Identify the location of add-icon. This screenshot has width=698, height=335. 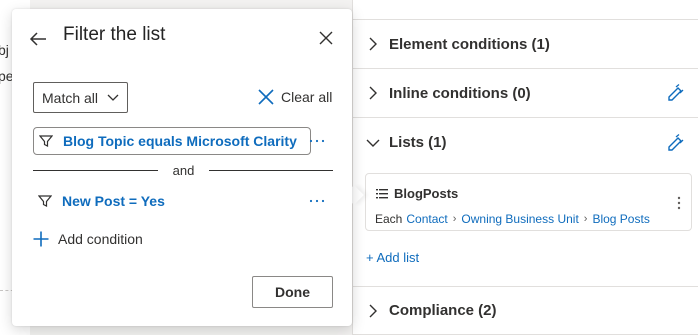
(41, 239).